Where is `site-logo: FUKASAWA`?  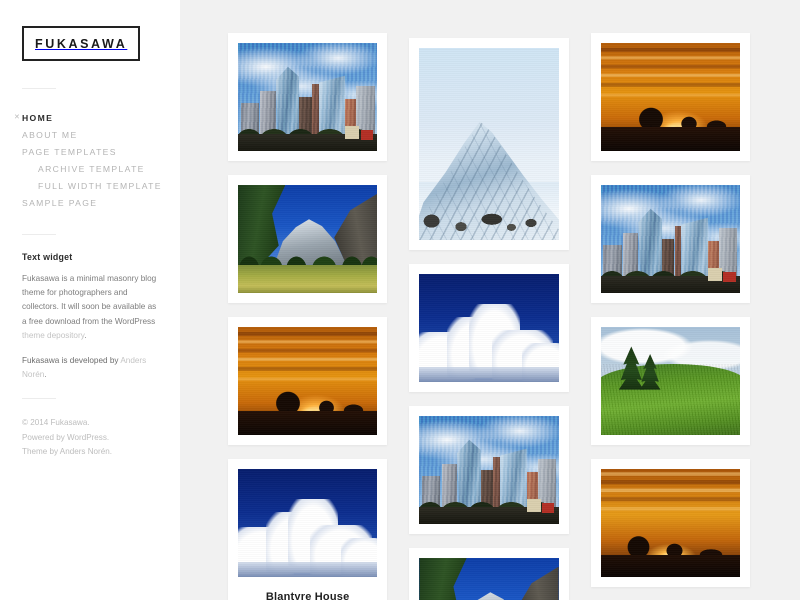
site-logo: FUKASAWA is located at coordinates (81, 43).